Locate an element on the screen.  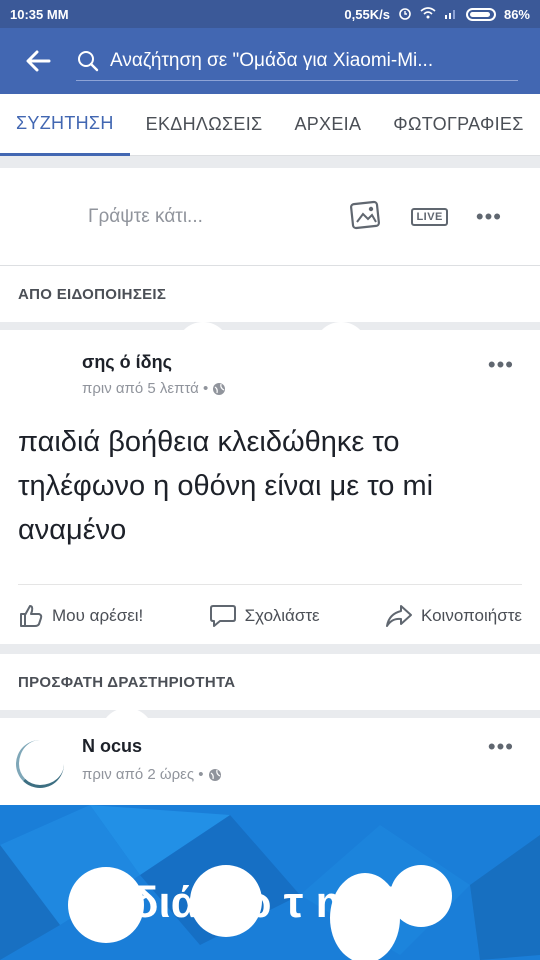
thumbs-up-icon is located at coordinates (31, 615).